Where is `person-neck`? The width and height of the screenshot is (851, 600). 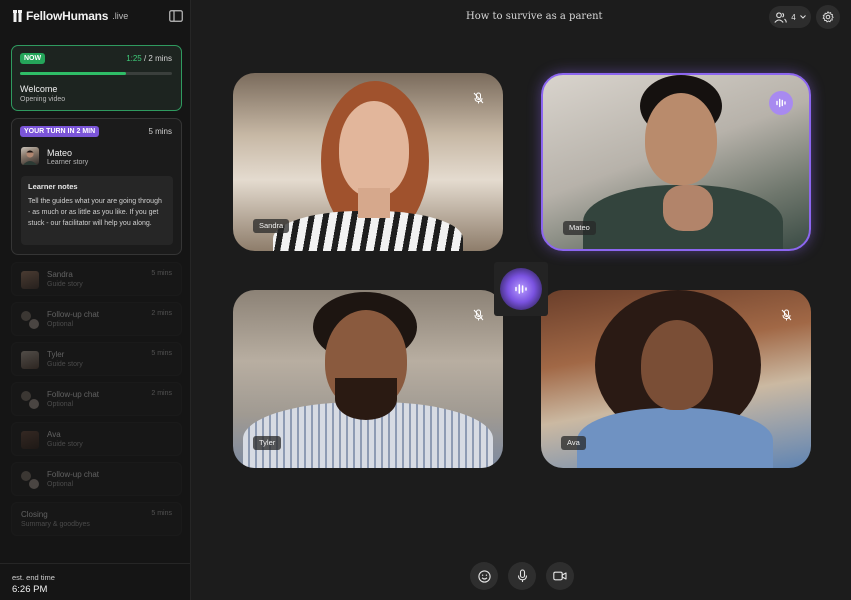
person-neck is located at coordinates (374, 203).